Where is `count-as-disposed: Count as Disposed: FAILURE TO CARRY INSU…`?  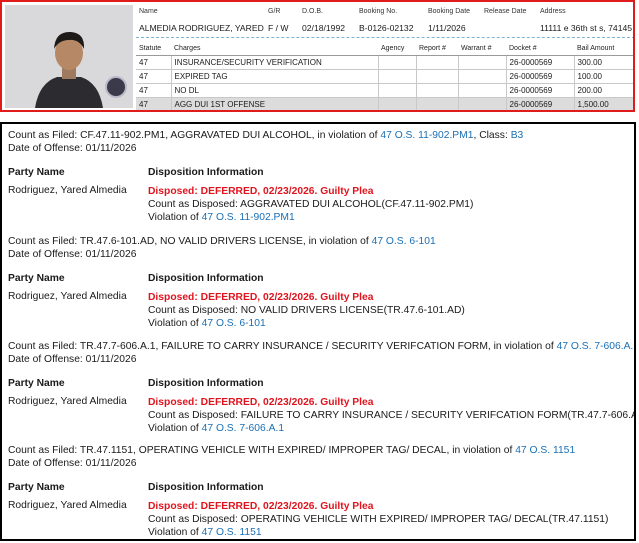 count-as-disposed: Count as Disposed: FAILURE TO CARRY INSU… is located at coordinates (392, 415).